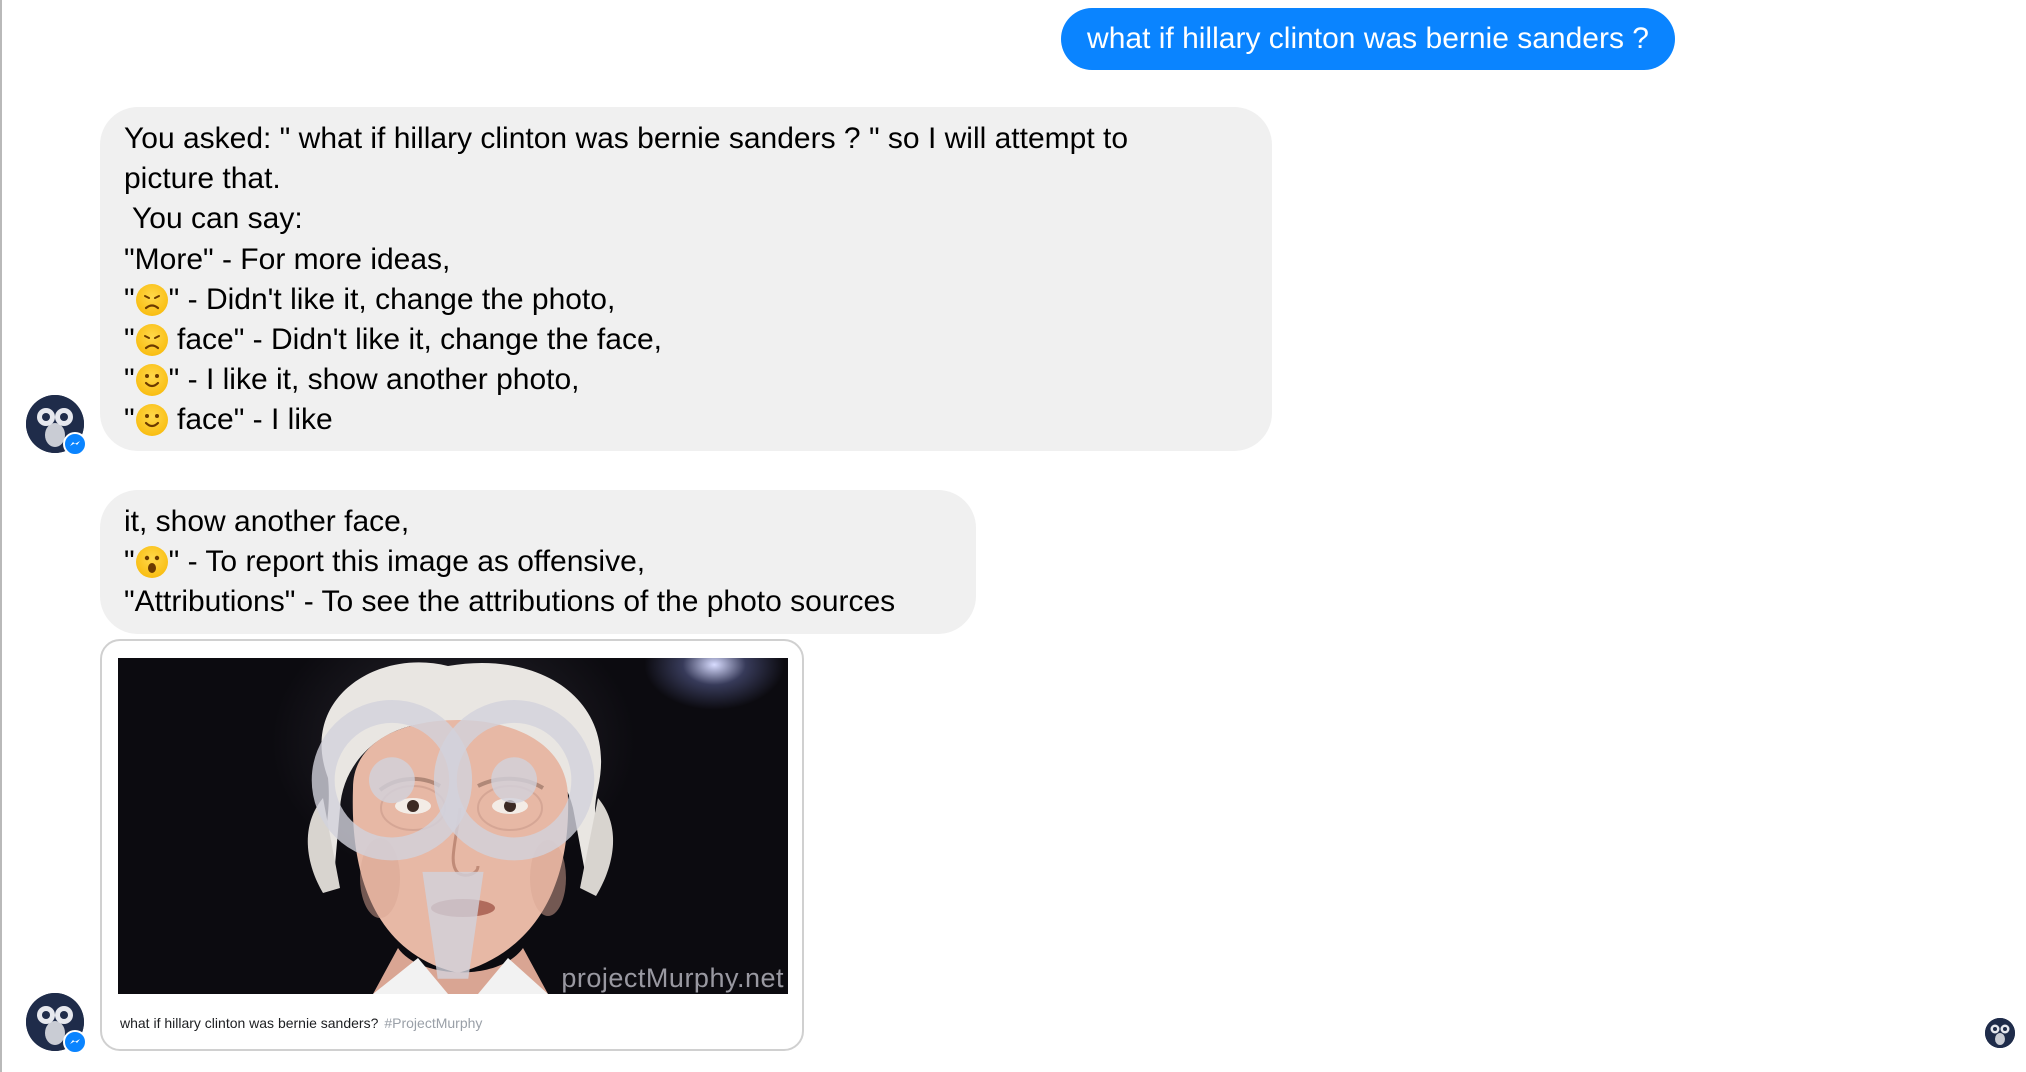 This screenshot has width=2026, height=1072. I want to click on caption-hashtag: #ProjectMurphy, so click(433, 1023).